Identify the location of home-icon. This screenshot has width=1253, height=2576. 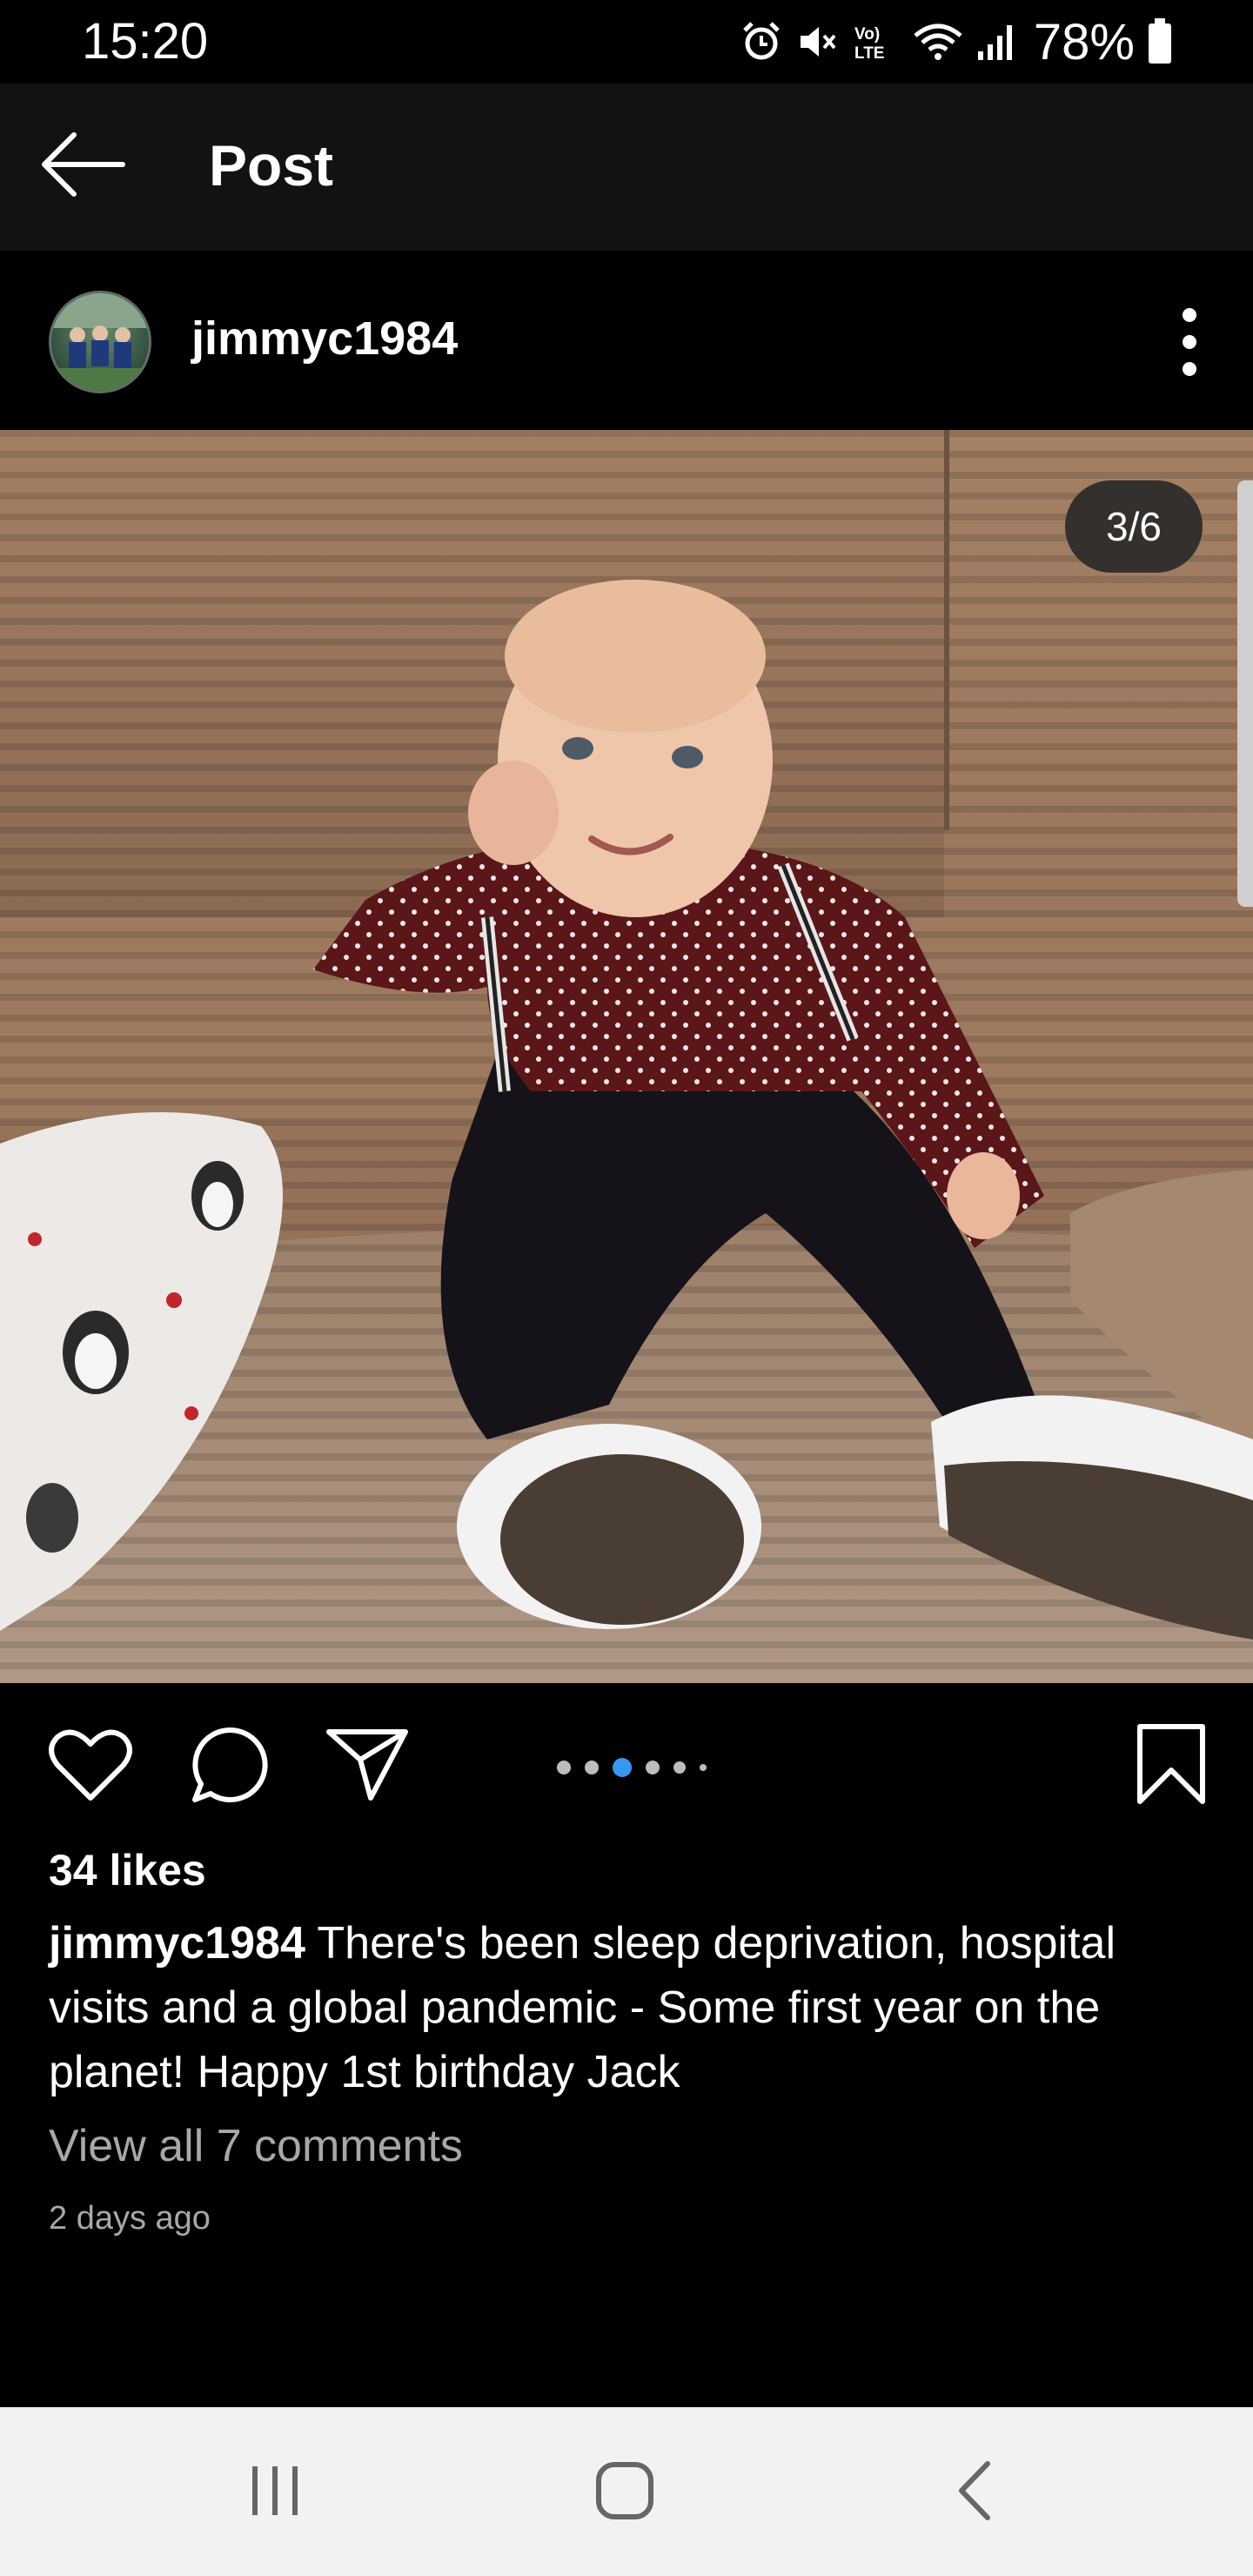
(624, 2493).